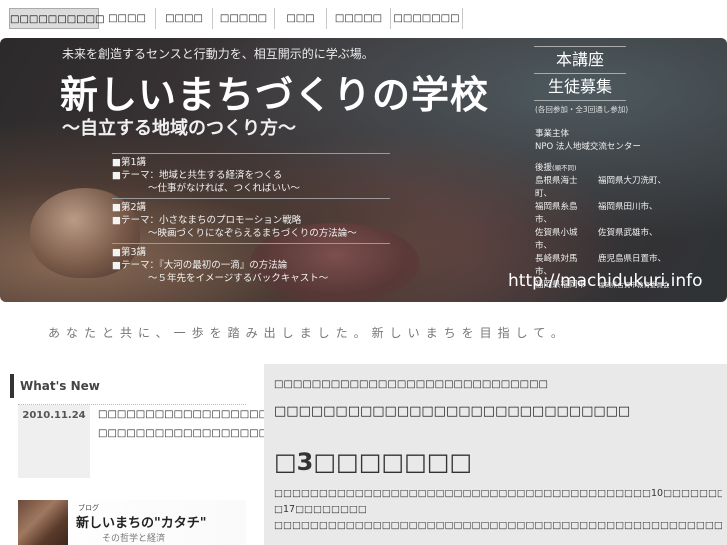 This screenshot has height=545, width=727. I want to click on supporter: 佐賀県小城市、, so click(556, 239).